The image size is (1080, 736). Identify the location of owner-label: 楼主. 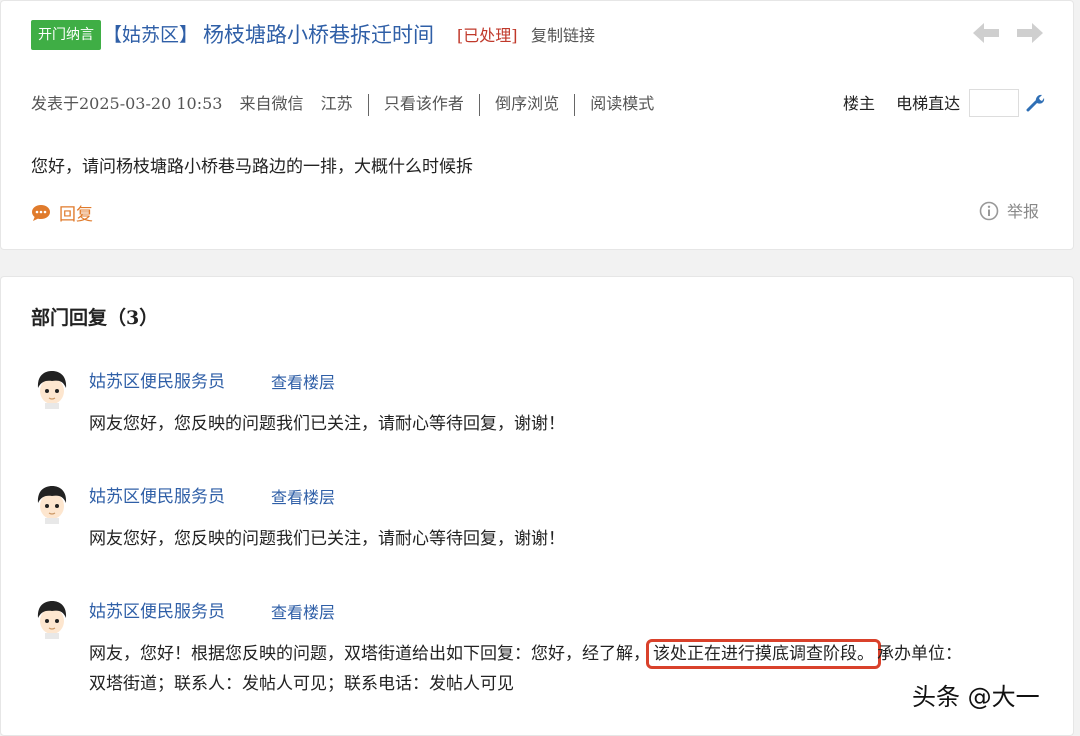
(859, 103).